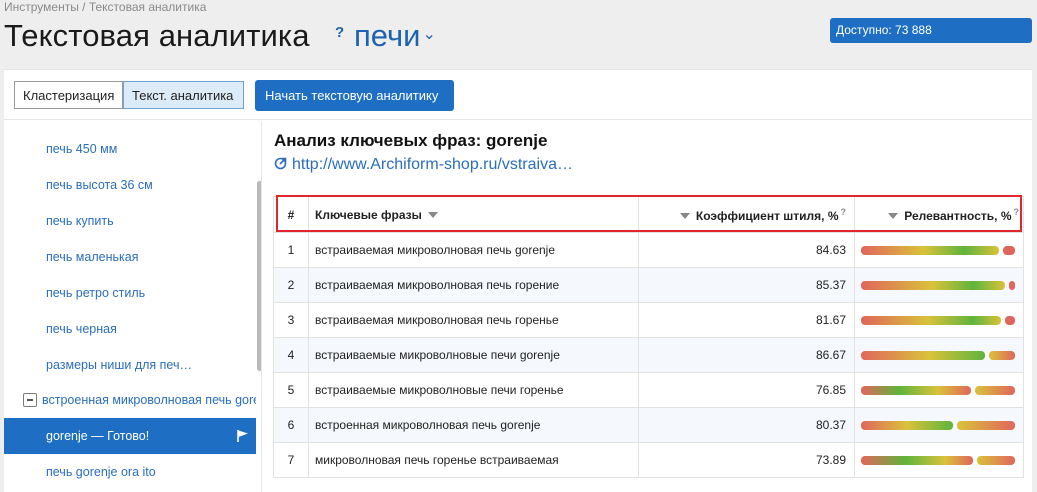 This screenshot has height=492, width=1037. What do you see at coordinates (746, 250) in the screenshot?
I see `row-coefficient: 84.63` at bounding box center [746, 250].